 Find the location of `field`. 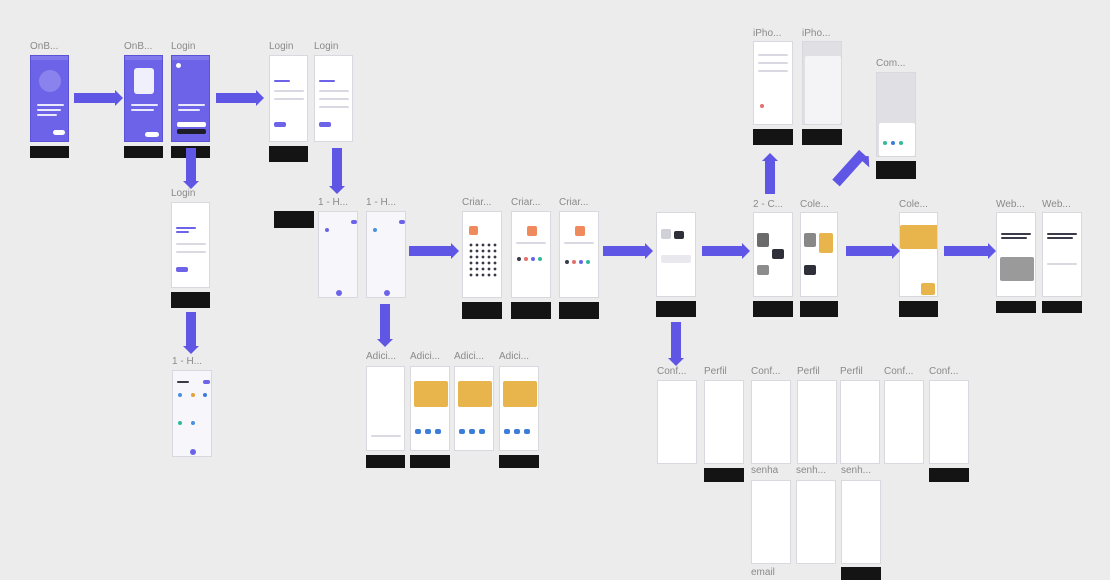

field is located at coordinates (289, 99).